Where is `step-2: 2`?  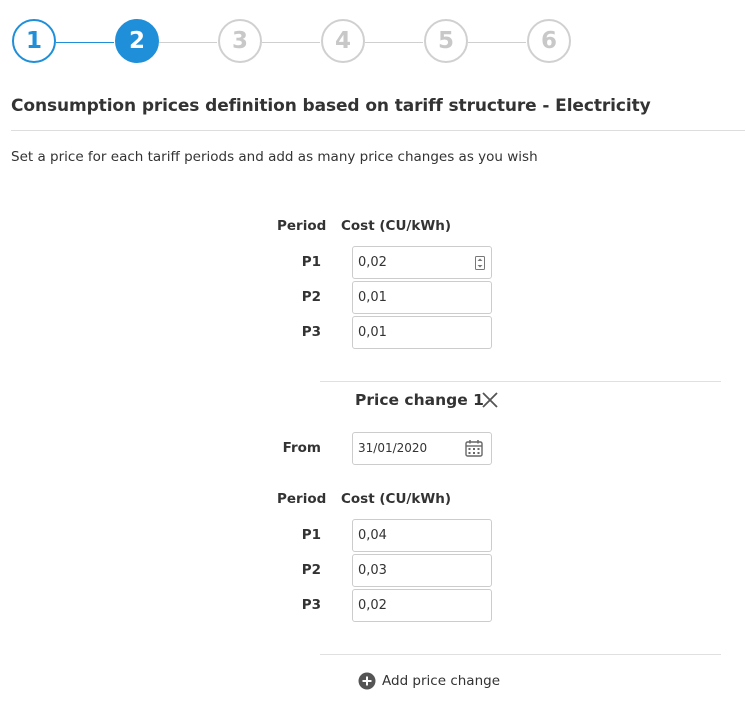 step-2: 2 is located at coordinates (137, 41).